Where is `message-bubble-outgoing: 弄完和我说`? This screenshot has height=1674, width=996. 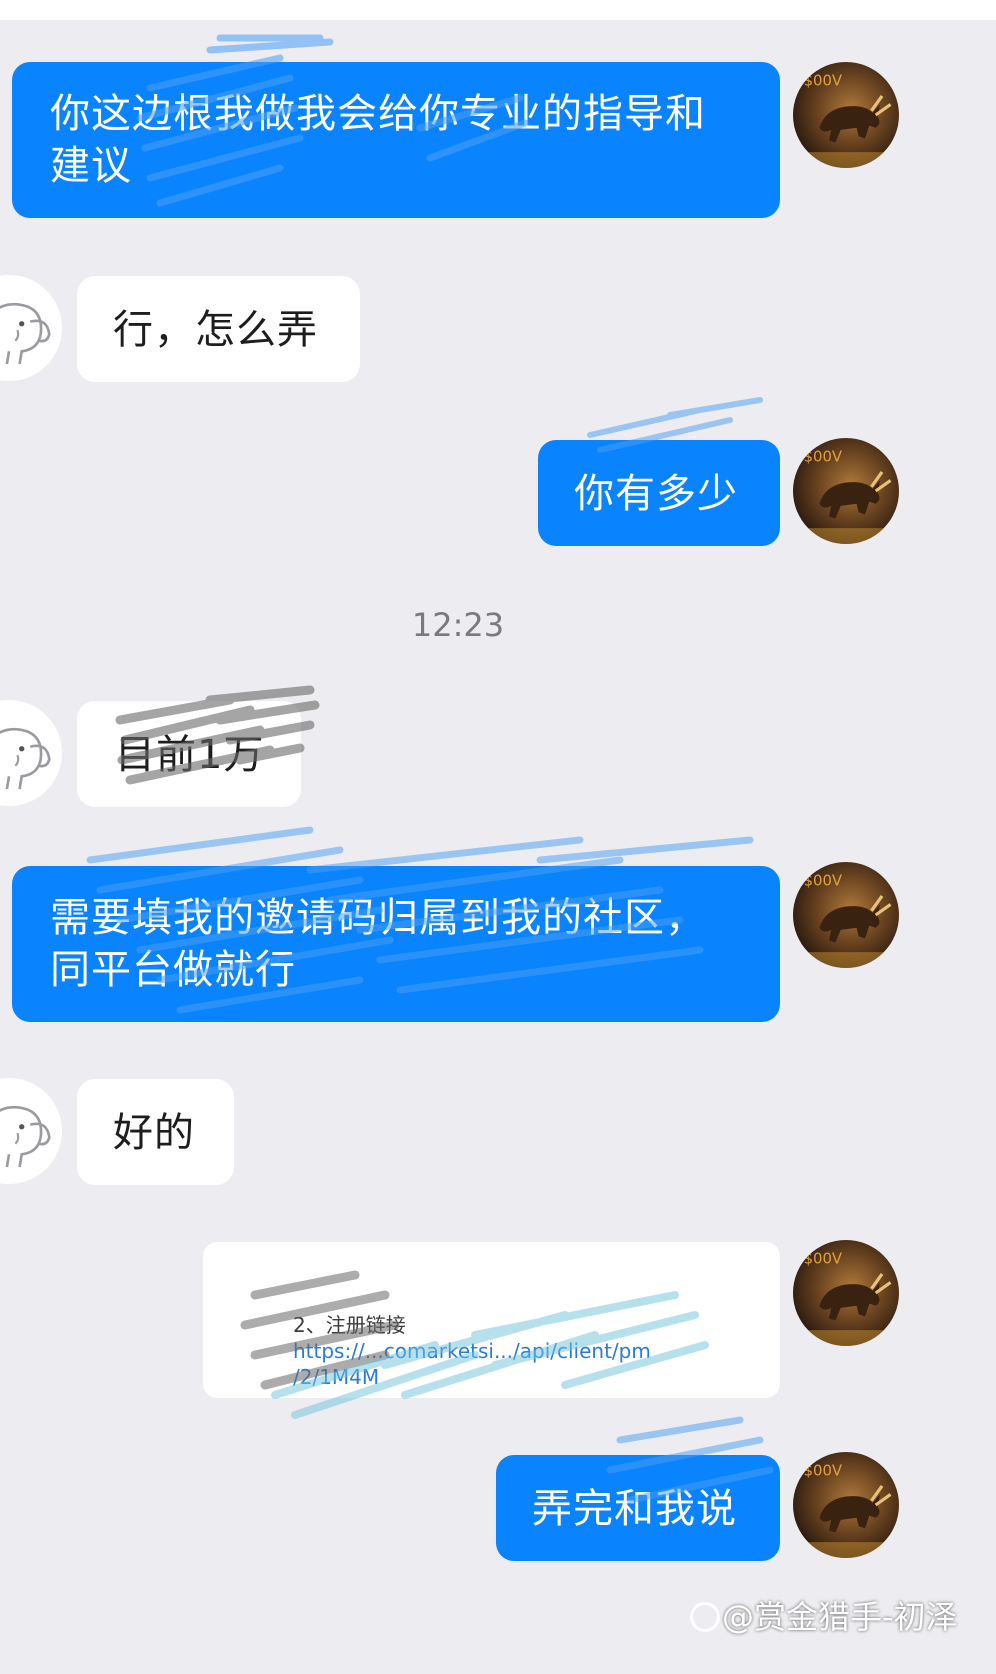 message-bubble-outgoing: 弄完和我说 is located at coordinates (638, 1508).